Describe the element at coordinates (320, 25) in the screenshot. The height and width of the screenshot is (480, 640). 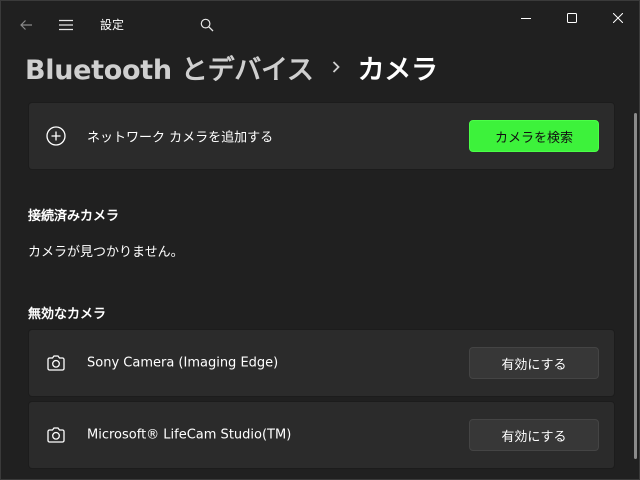
I see `title-bar: 設定` at that location.